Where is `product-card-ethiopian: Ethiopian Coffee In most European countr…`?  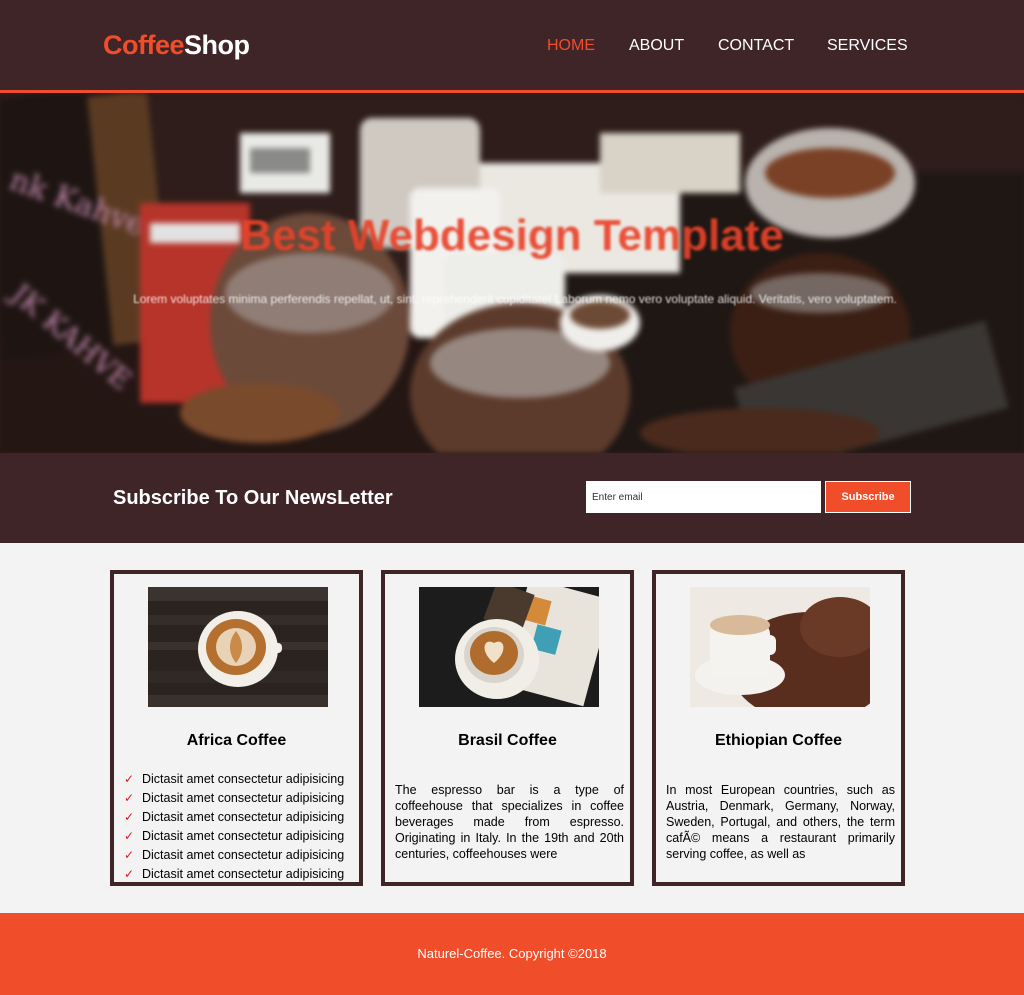 product-card-ethiopian: Ethiopian Coffee In most European countr… is located at coordinates (778, 728).